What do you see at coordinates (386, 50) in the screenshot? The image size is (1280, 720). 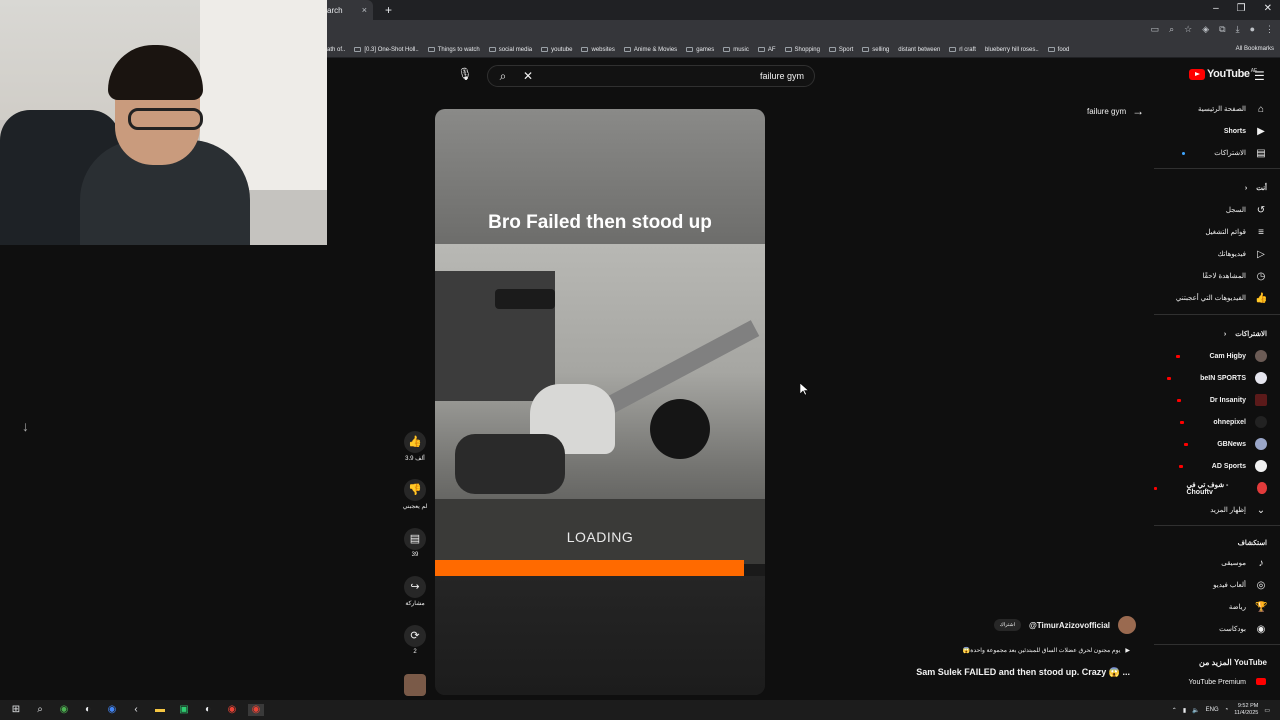 I see `bookmark: [0.3] One-Shot Holl..` at bounding box center [386, 50].